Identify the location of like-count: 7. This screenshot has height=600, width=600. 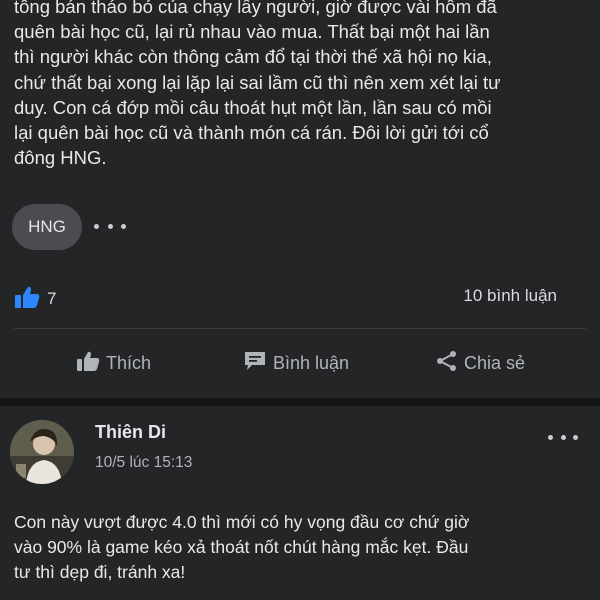
(52, 298).